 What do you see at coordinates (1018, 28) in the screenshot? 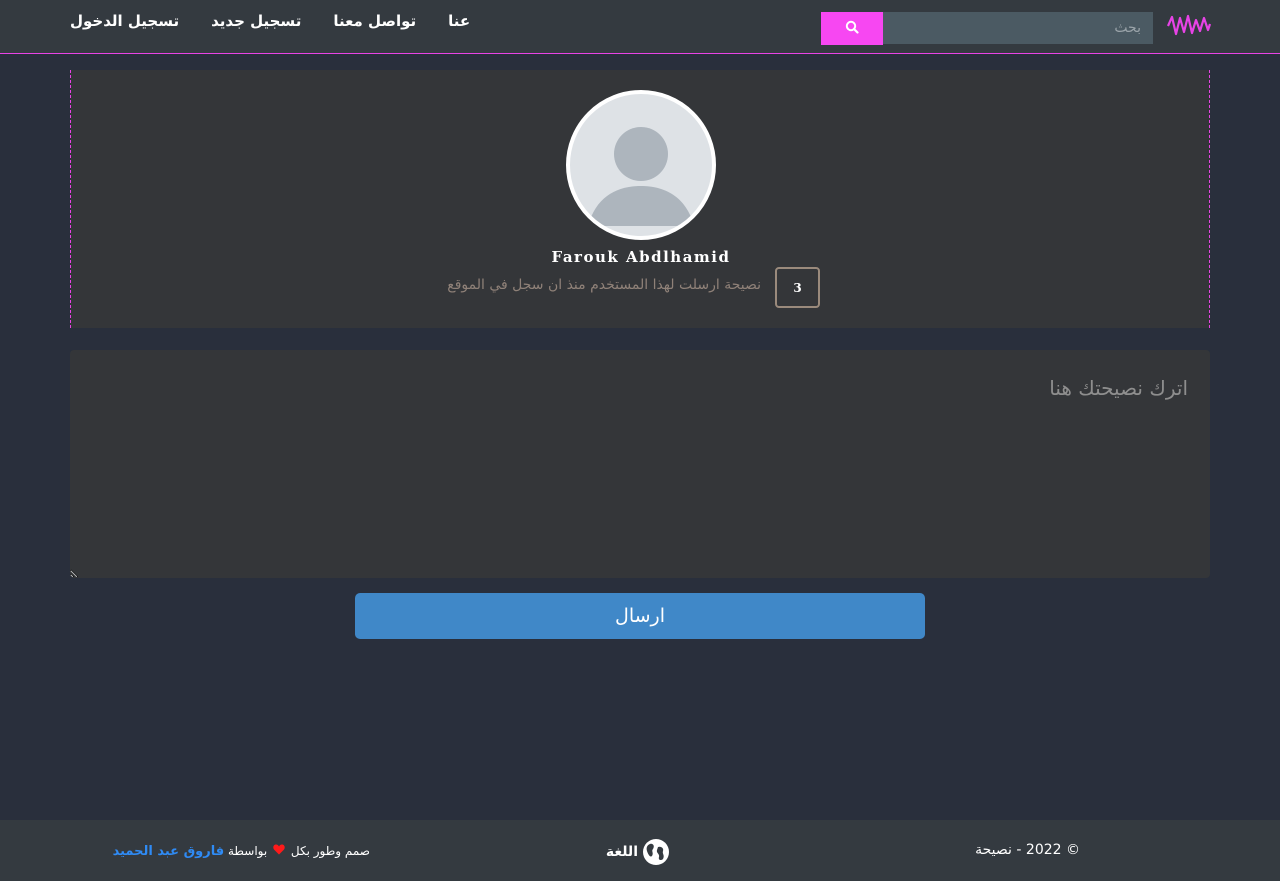
I see `search-input` at bounding box center [1018, 28].